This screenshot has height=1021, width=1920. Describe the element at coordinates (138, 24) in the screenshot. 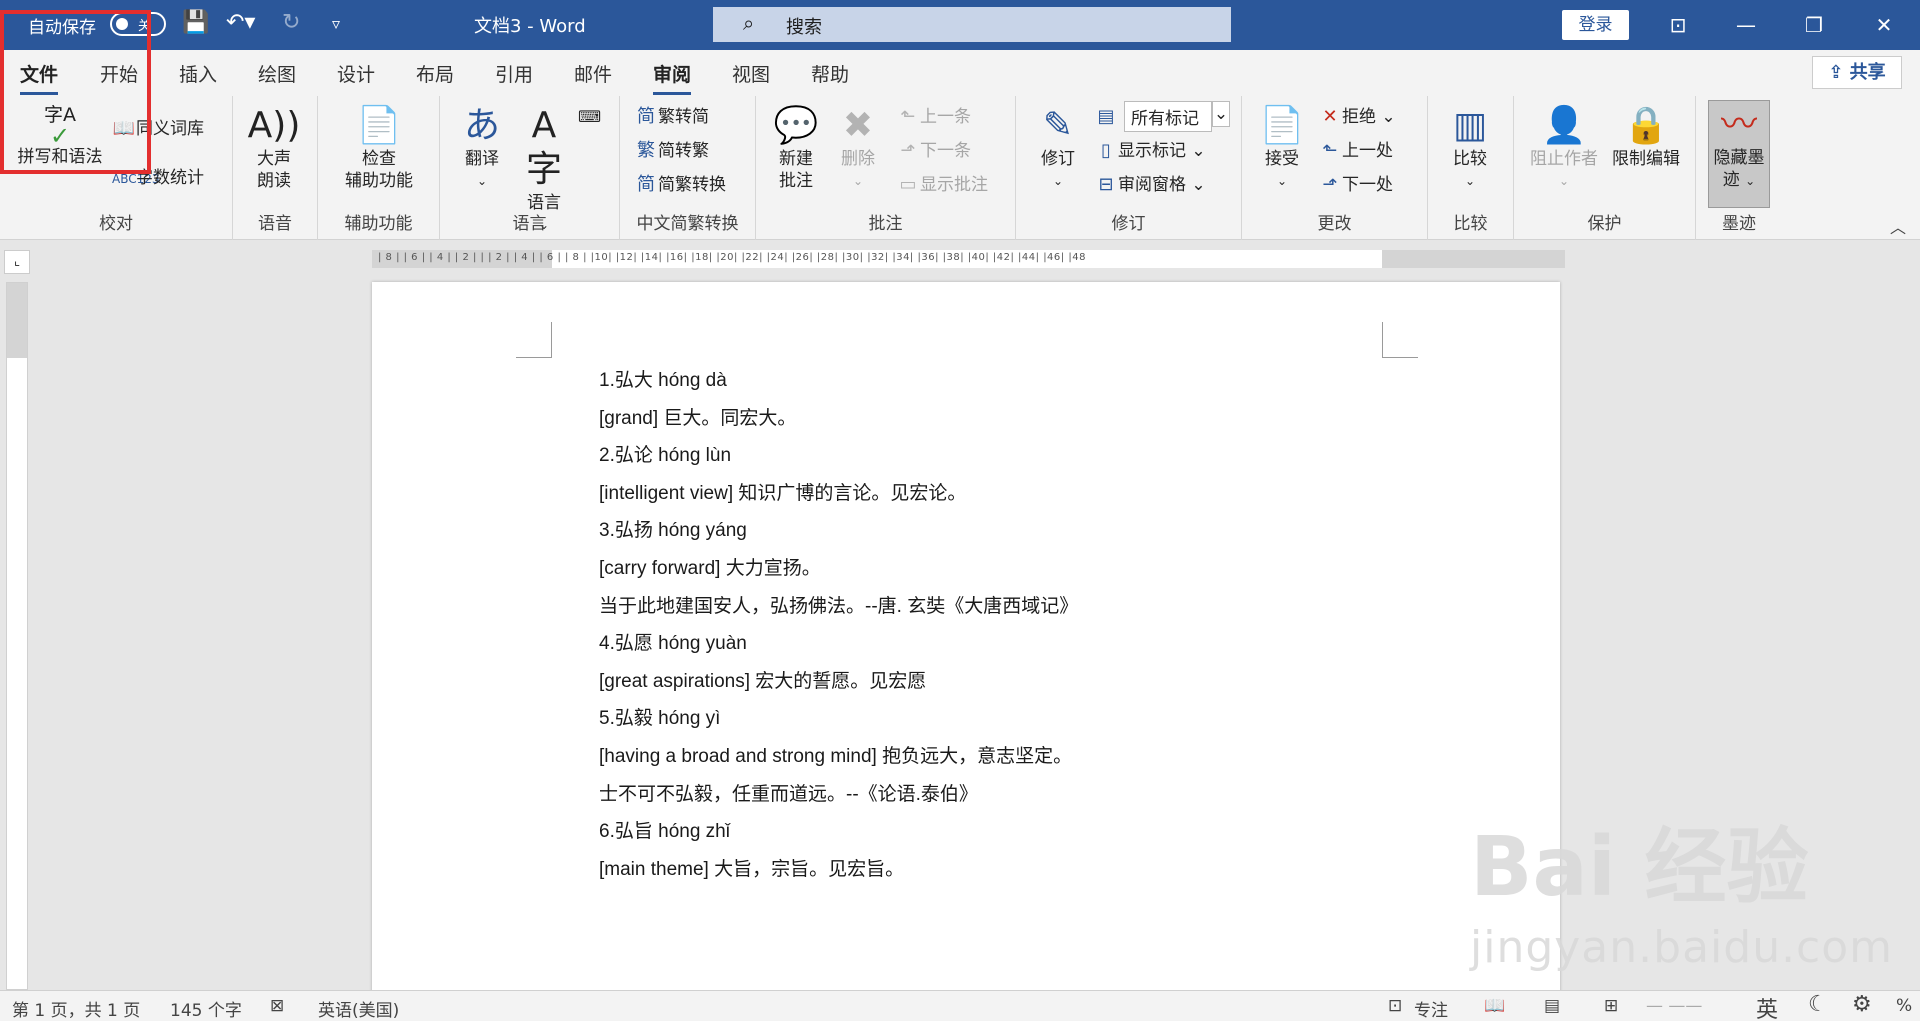

I see `autosave-toggle: 关` at that location.